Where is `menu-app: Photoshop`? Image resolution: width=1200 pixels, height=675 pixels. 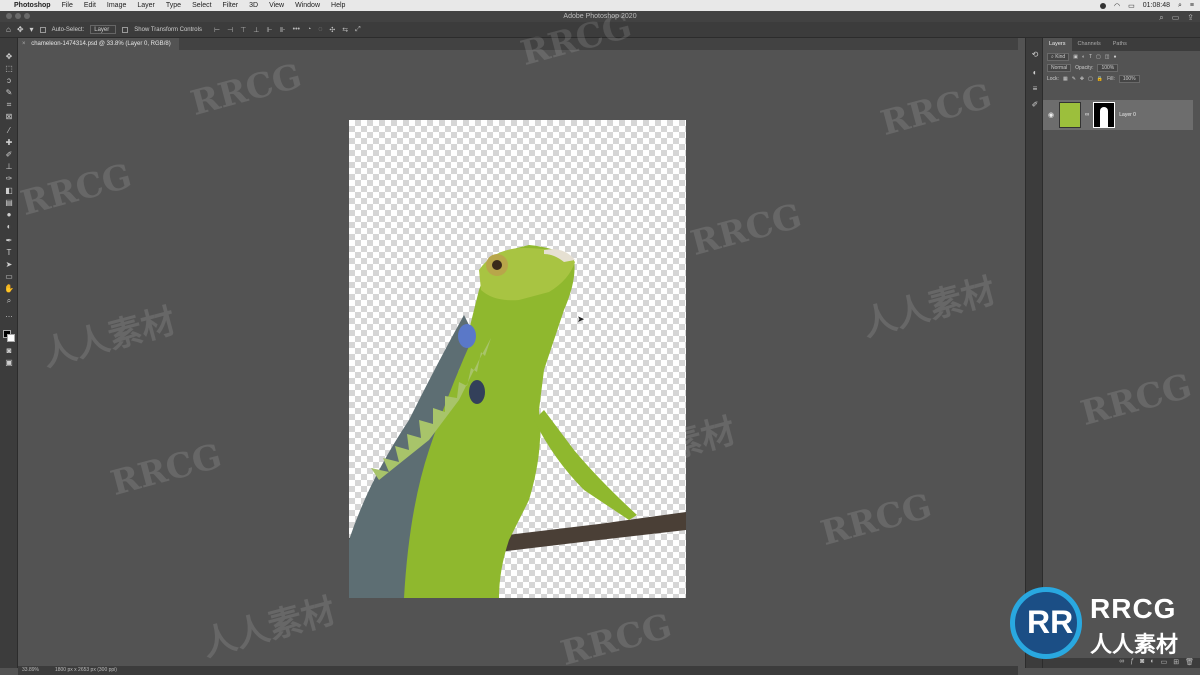
menu-app: Photoshop is located at coordinates (32, 5).